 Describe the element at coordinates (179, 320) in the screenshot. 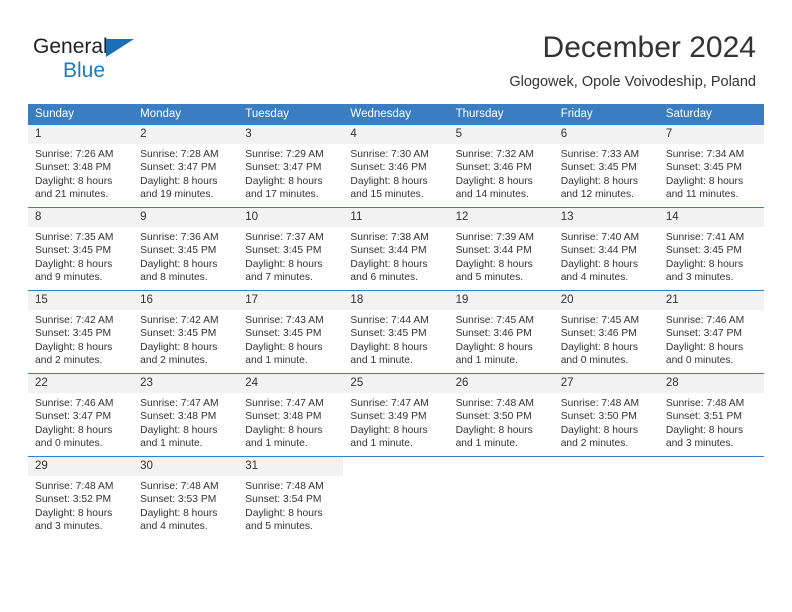

I see `detail-sunrise: Sunrise: 7:42 AM` at that location.